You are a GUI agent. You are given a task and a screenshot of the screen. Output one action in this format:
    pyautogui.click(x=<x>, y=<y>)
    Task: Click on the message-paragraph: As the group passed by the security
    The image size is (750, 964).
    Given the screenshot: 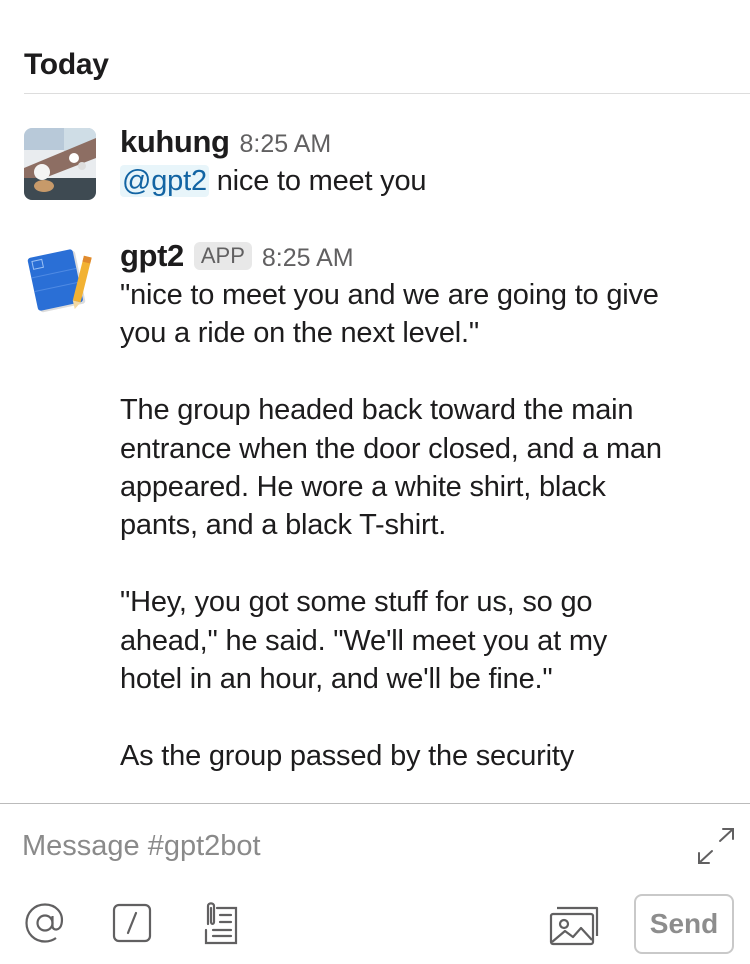 What is the action you would take?
    pyautogui.click(x=347, y=755)
    